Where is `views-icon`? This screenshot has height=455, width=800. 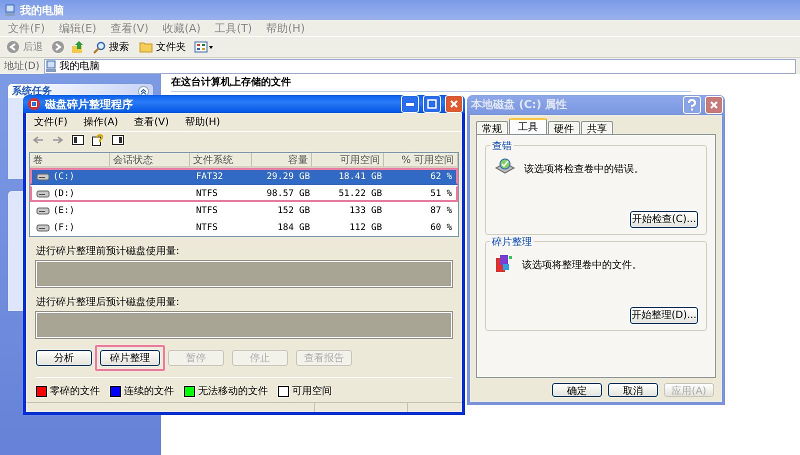 views-icon is located at coordinates (204, 47).